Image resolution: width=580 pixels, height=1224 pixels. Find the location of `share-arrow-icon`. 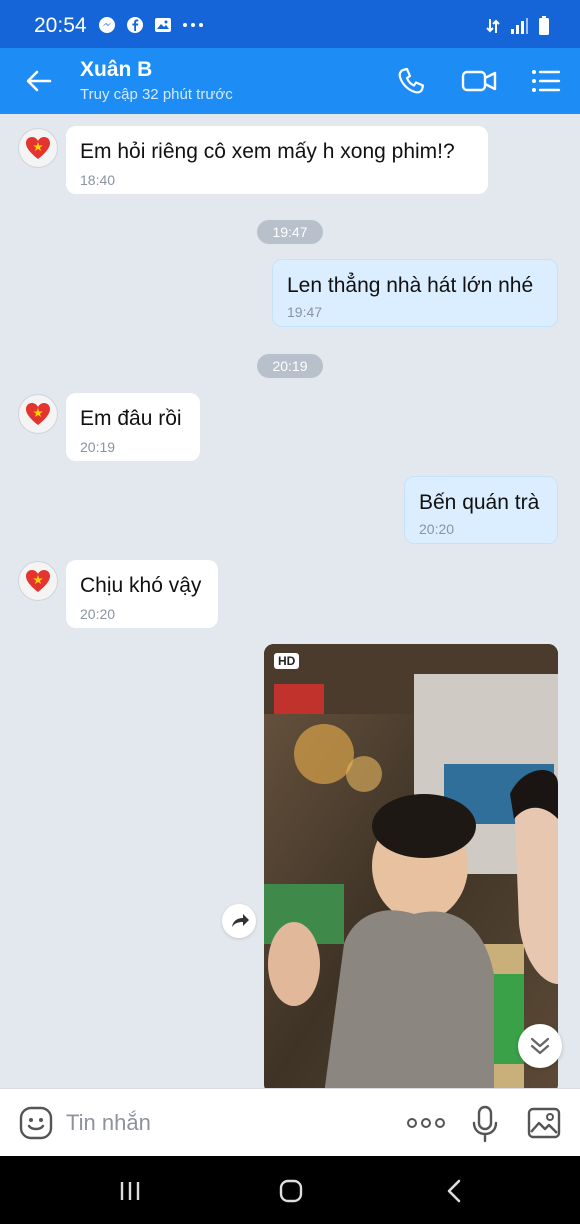

share-arrow-icon is located at coordinates (240, 920).